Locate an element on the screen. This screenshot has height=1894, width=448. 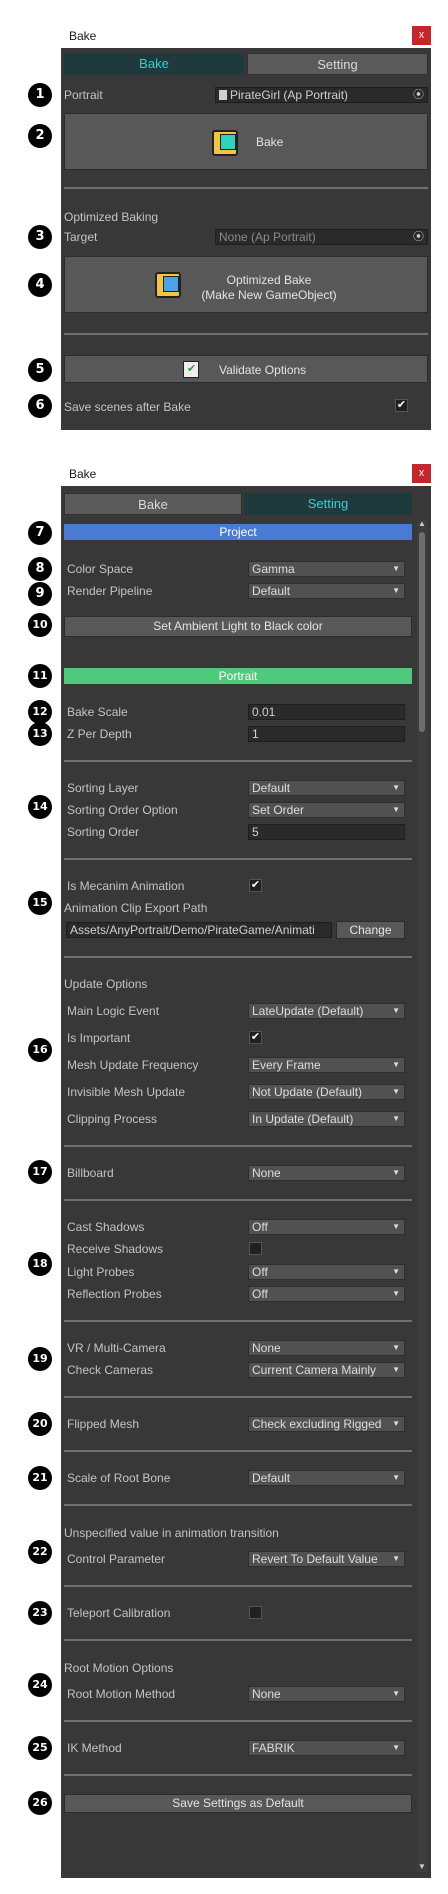
z-per-depth-field: 1 is located at coordinates (326, 734).